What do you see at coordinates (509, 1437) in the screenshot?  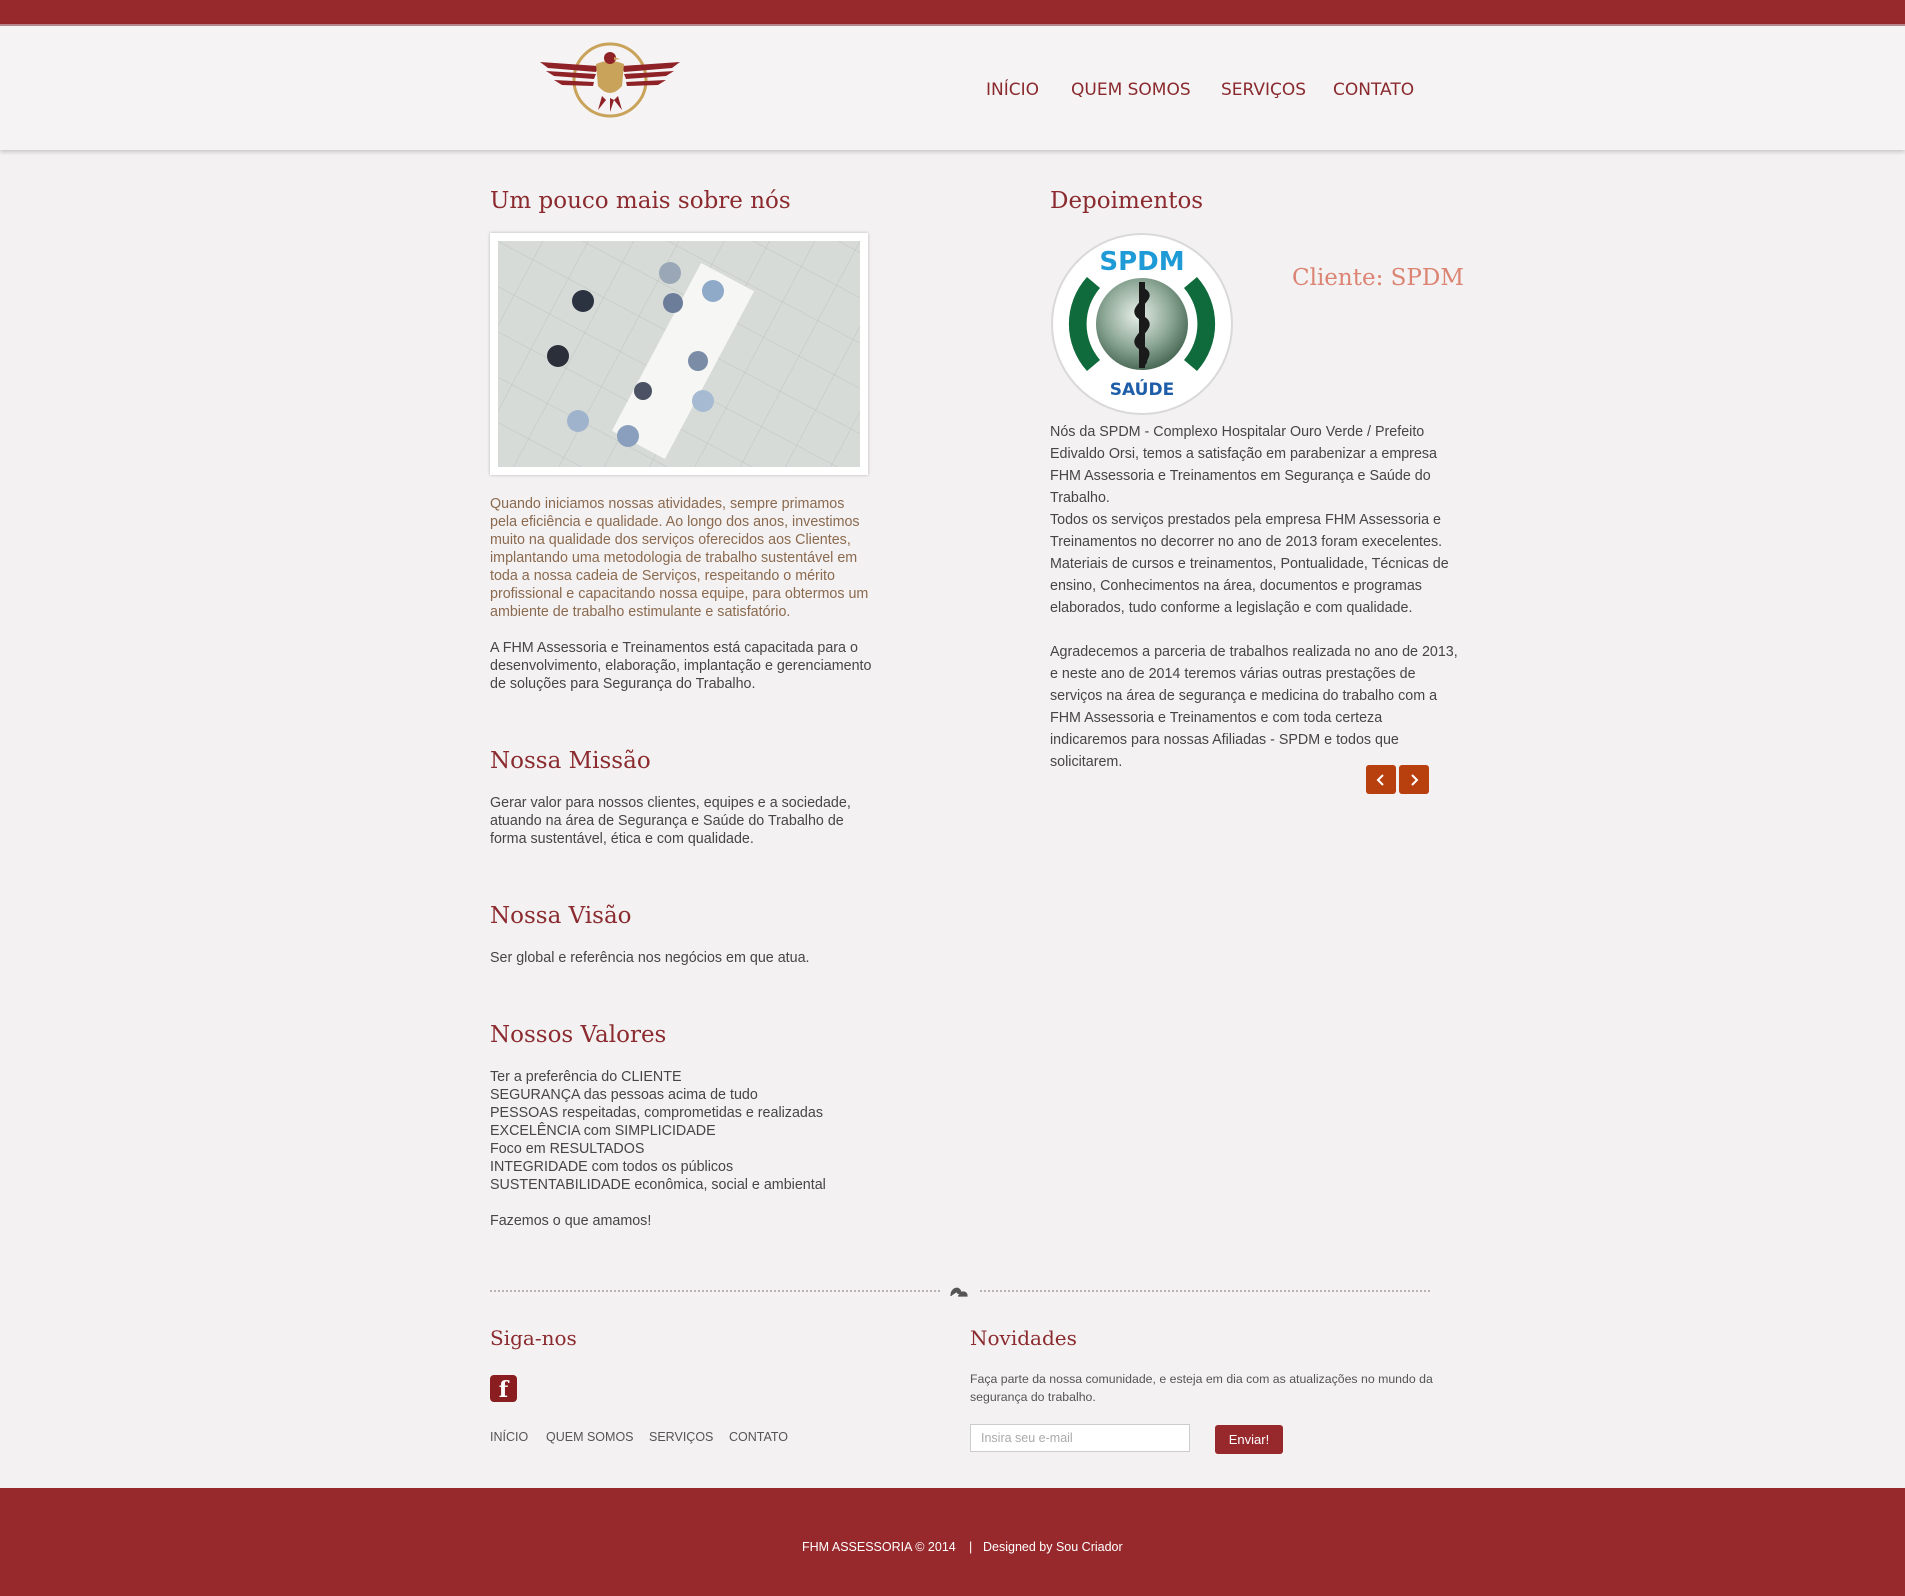 I see `footer-link-inicio: INÍCIO` at bounding box center [509, 1437].